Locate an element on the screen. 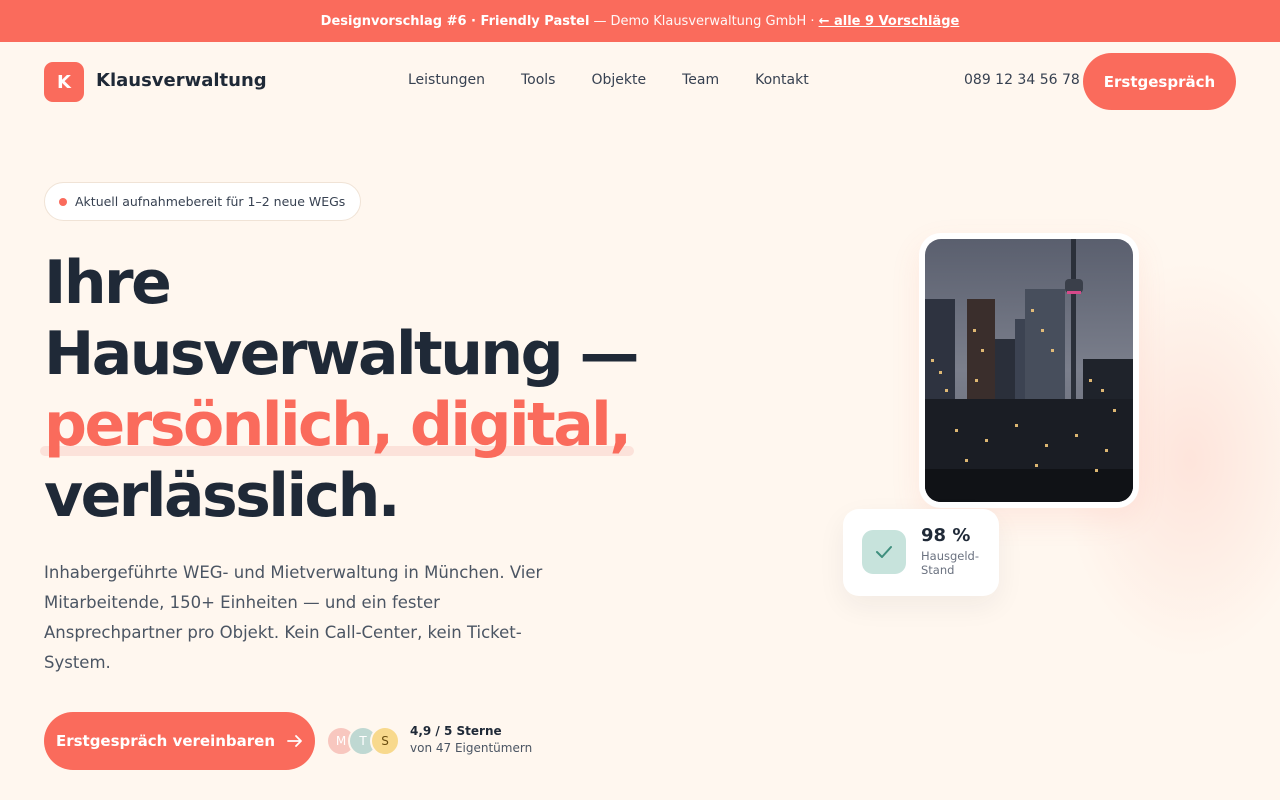 This screenshot has width=1280, height=800. nav-item-kontakt: Kontakt is located at coordinates (782, 80).